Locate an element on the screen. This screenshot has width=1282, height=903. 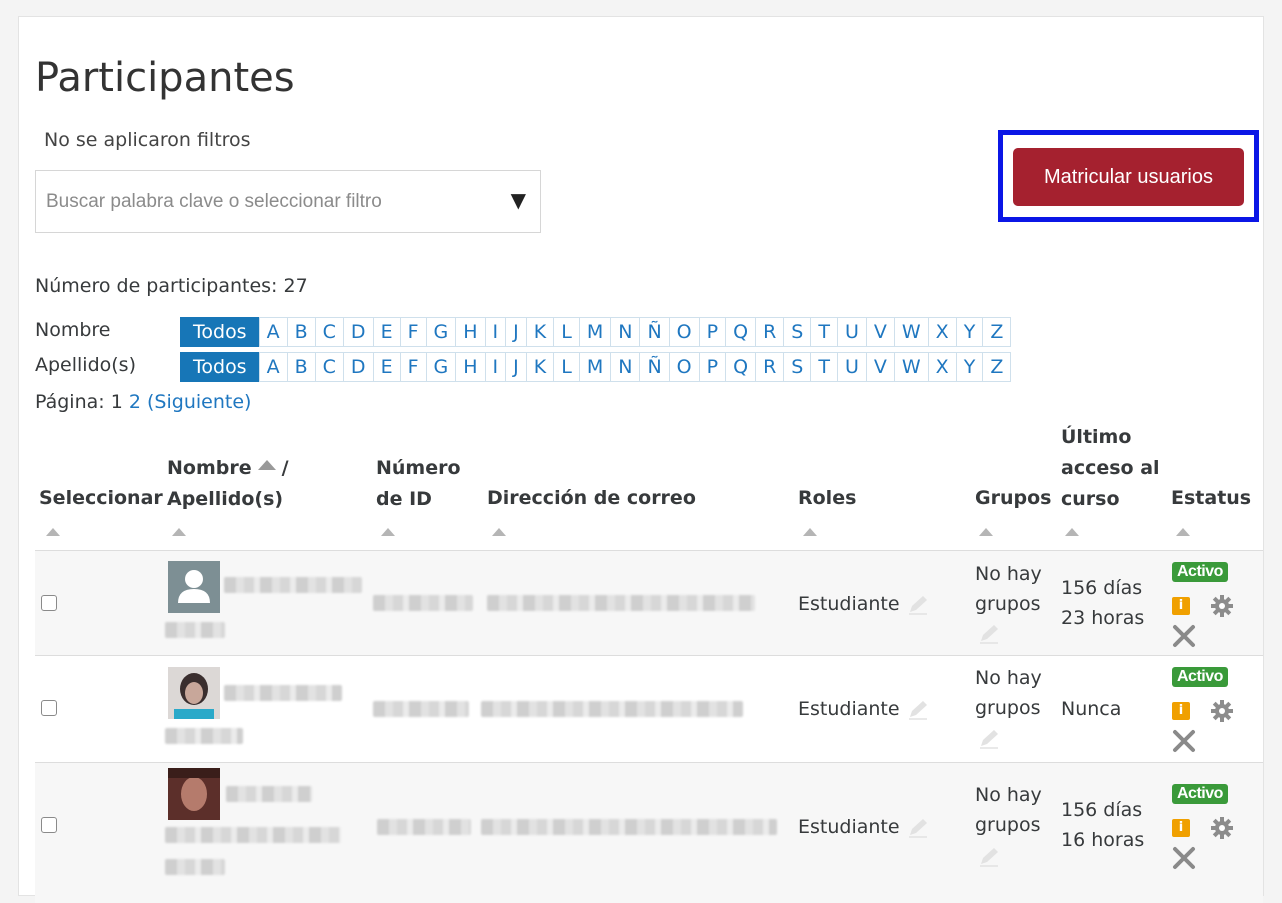
firstname-initial-letter: Y is located at coordinates (969, 332).